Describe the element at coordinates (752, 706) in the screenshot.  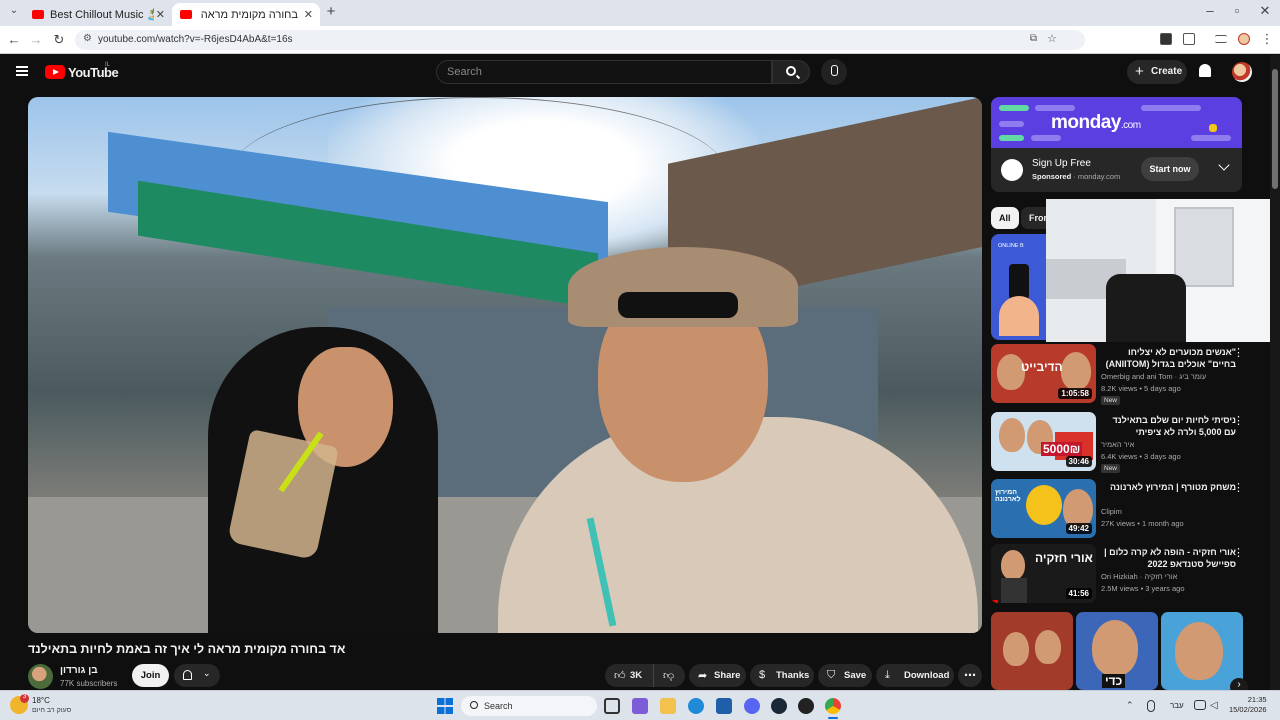
I see `discord-icon` at that location.